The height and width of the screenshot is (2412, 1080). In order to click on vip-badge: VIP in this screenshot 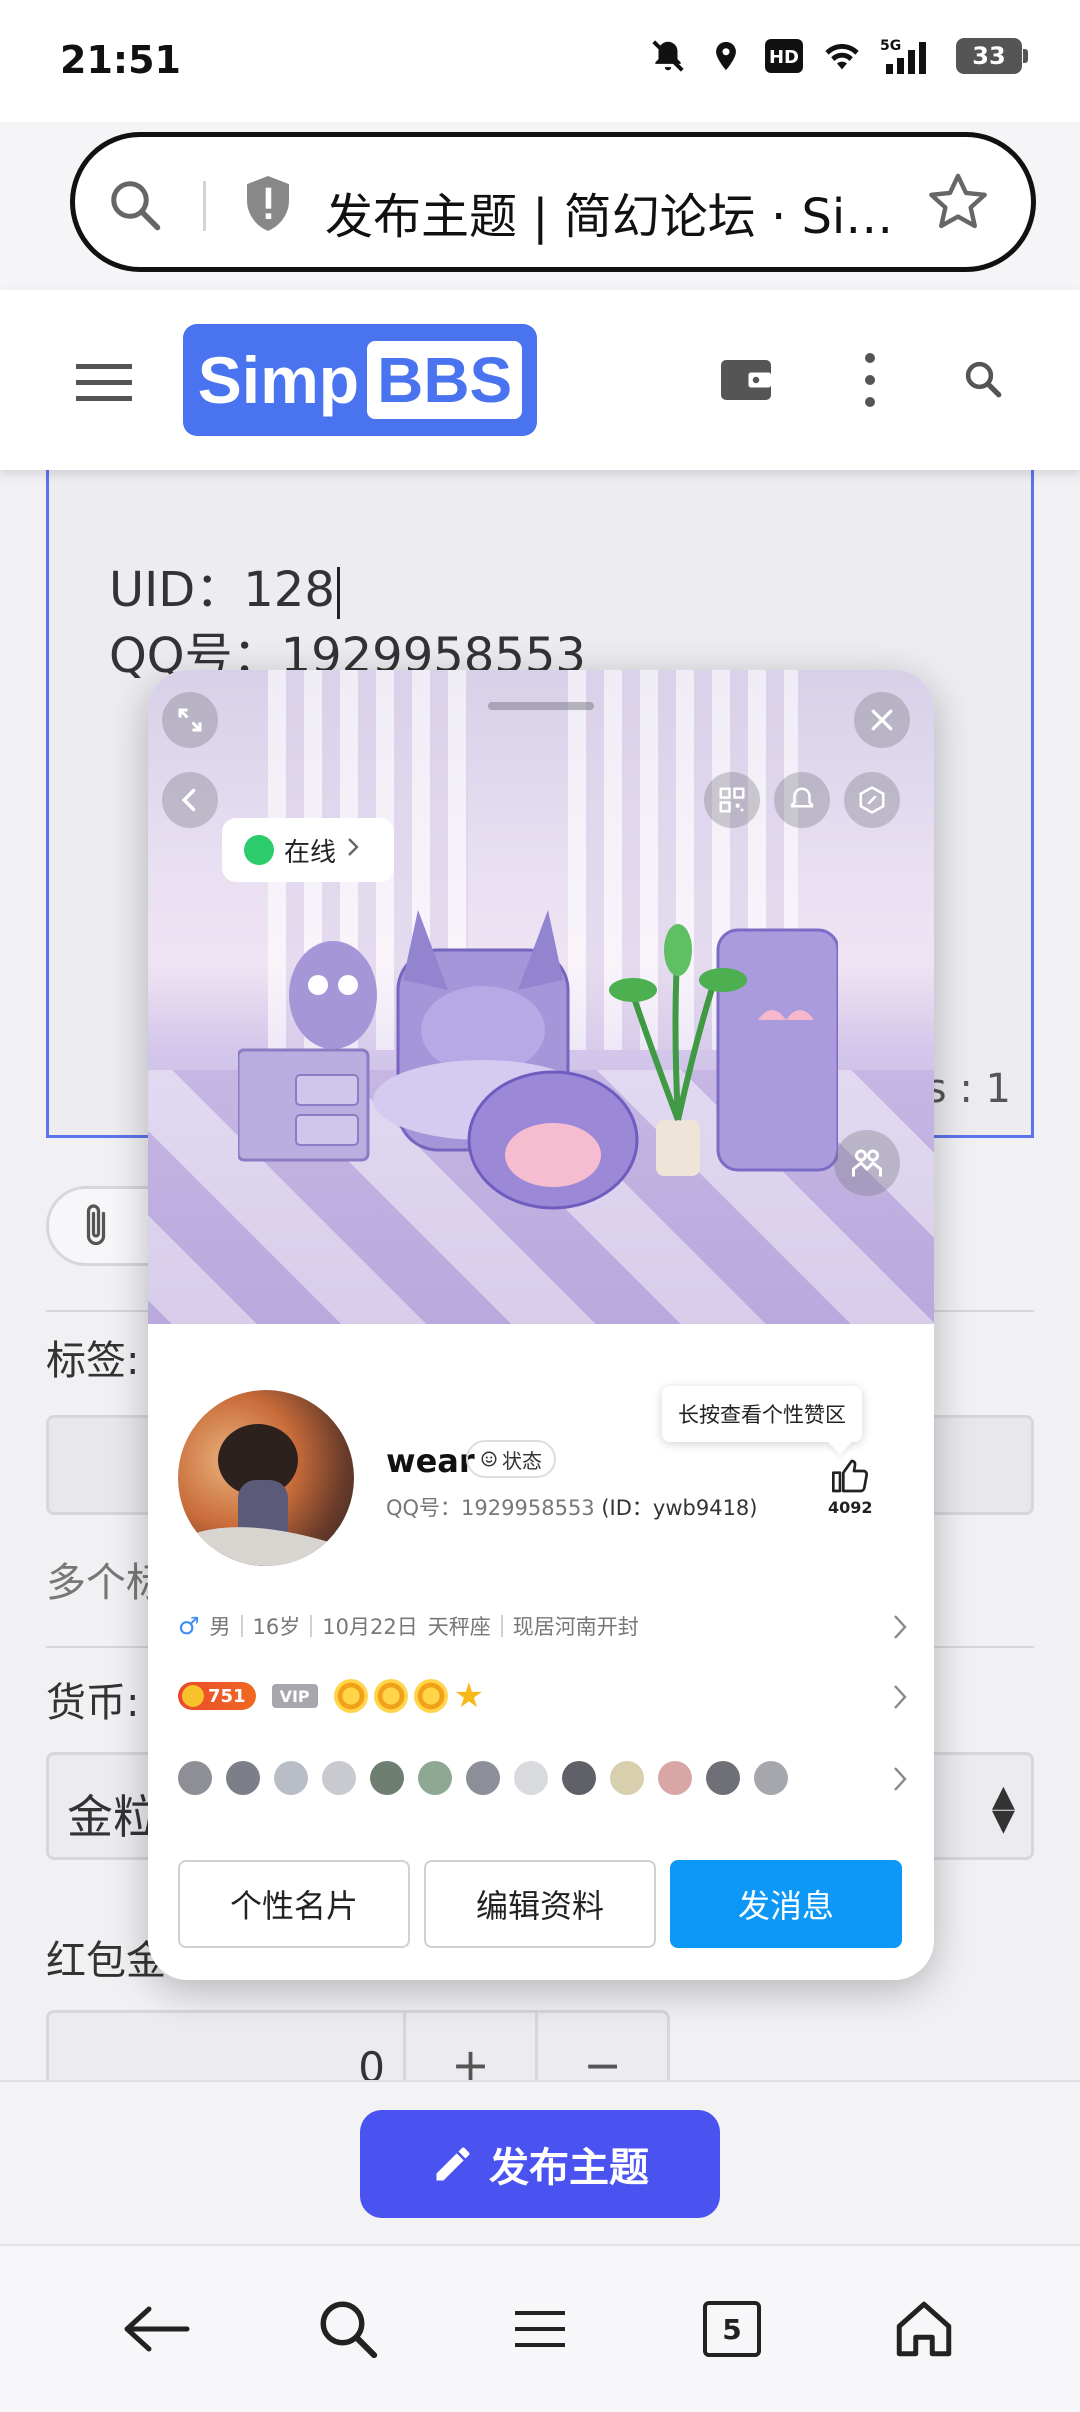, I will do `click(294, 1696)`.